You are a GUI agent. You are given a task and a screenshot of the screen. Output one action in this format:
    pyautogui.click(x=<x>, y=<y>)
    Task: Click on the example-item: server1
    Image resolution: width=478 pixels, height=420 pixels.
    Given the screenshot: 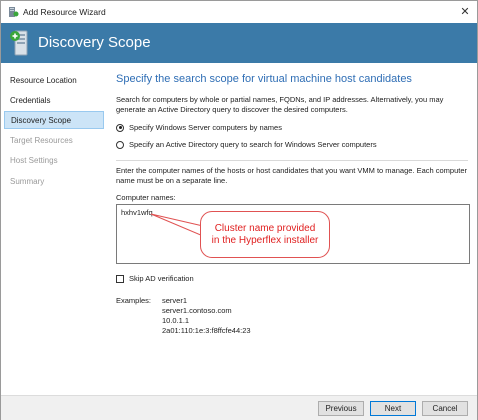 What is the action you would take?
    pyautogui.click(x=175, y=300)
    